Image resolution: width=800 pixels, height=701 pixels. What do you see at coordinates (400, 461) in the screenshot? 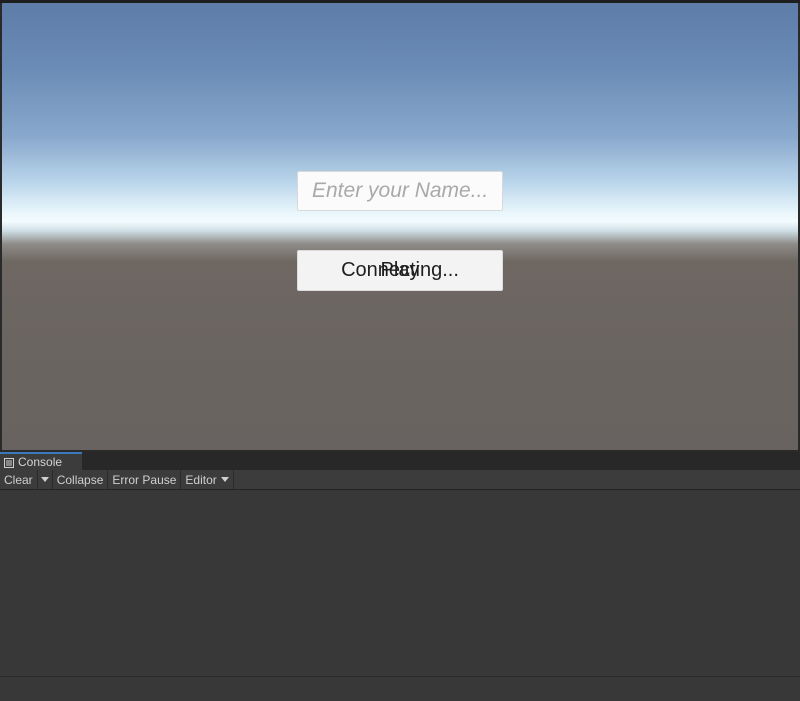
I see `tab-strip: Console` at bounding box center [400, 461].